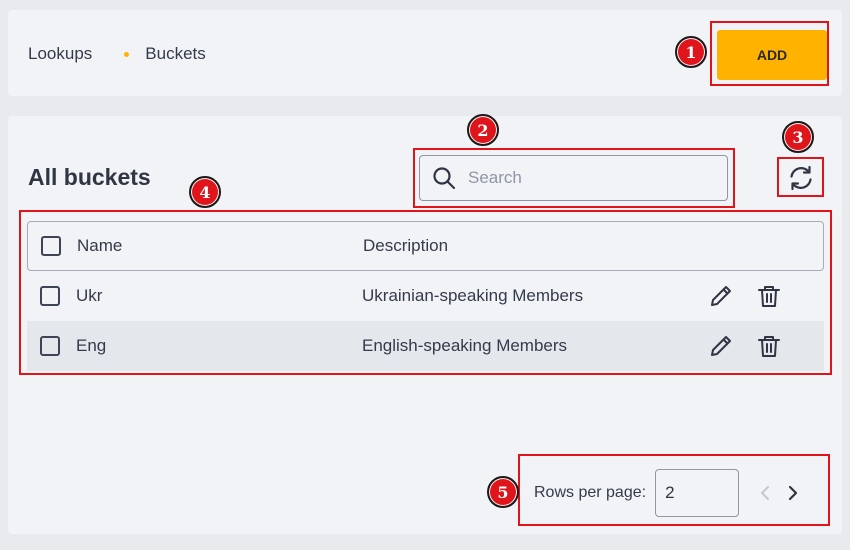 The image size is (850, 550). What do you see at coordinates (51, 246) in the screenshot?
I see `select-all-checkbox` at bounding box center [51, 246].